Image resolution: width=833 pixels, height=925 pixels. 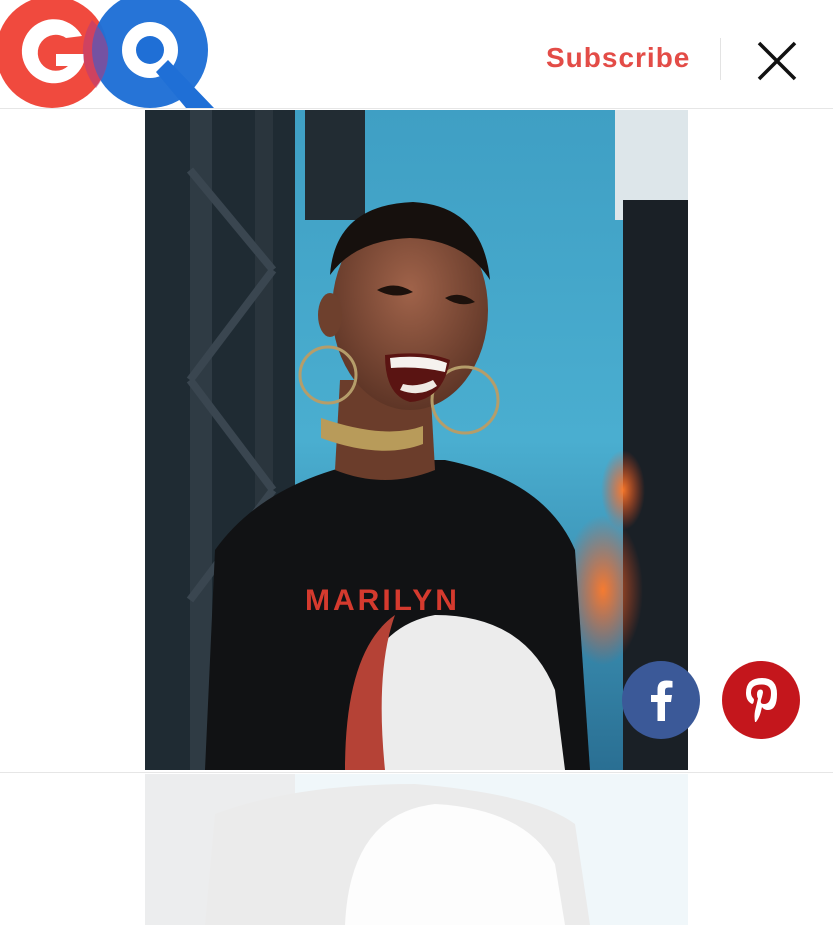 I want to click on facebook-share-button, so click(x=661, y=700).